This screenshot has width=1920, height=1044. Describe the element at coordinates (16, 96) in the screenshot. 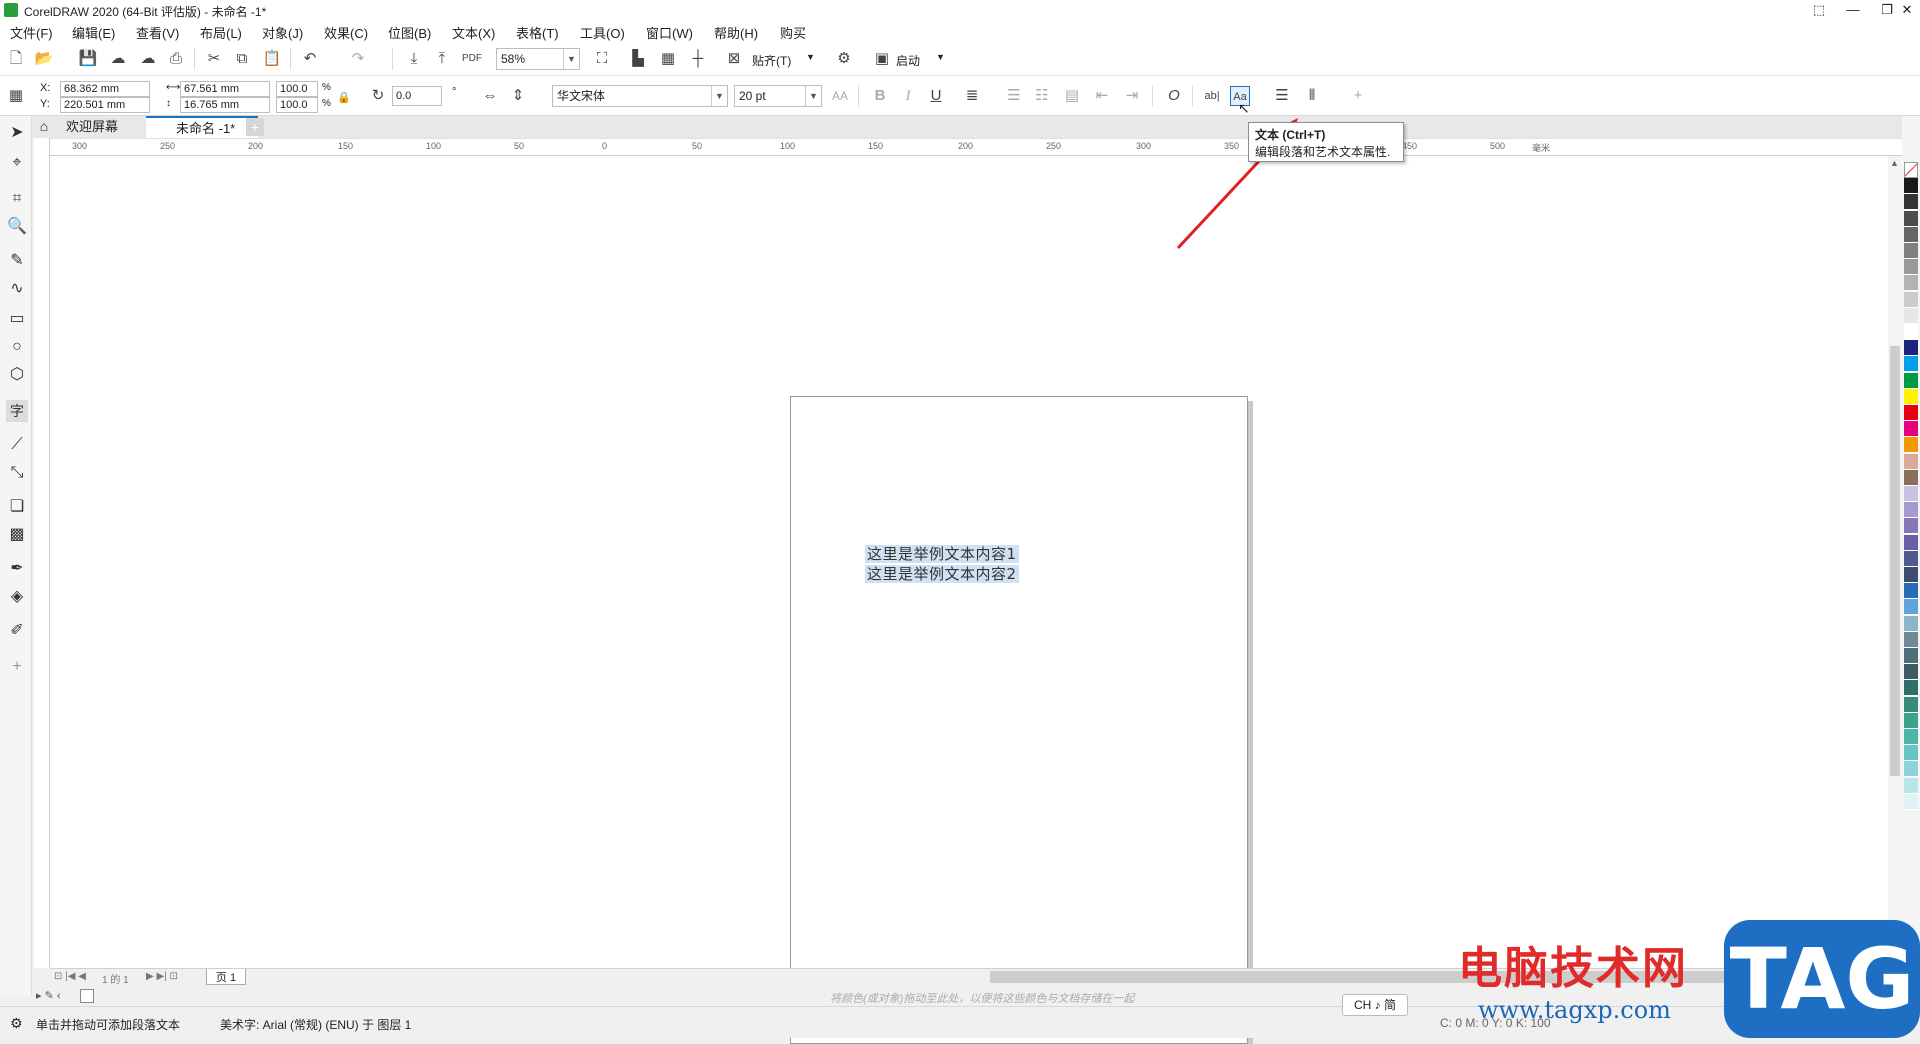

I see `object-origin-icon: ▦` at that location.